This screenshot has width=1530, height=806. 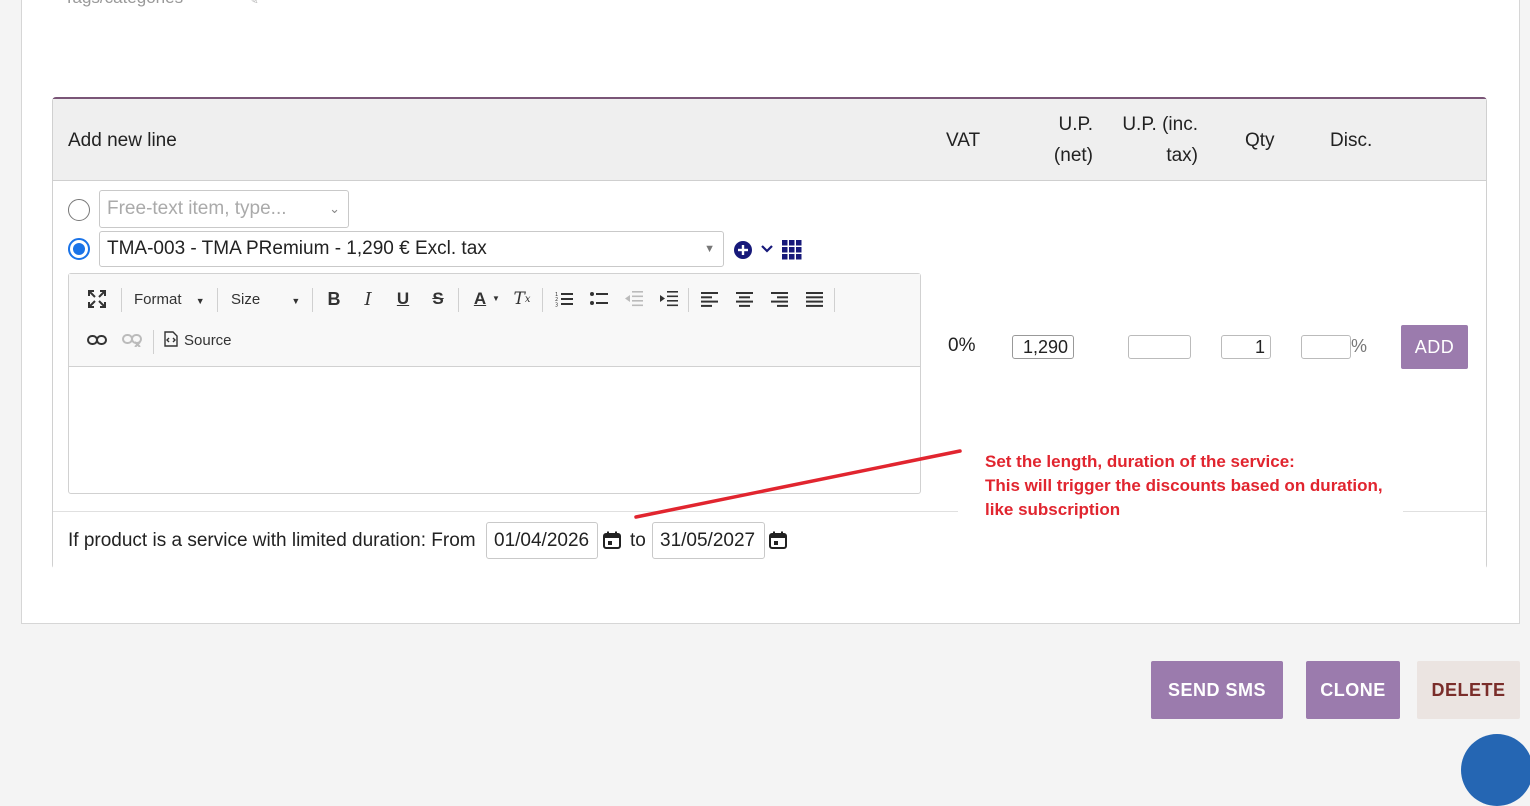 I want to click on annotation-arrow, so click(x=798, y=484).